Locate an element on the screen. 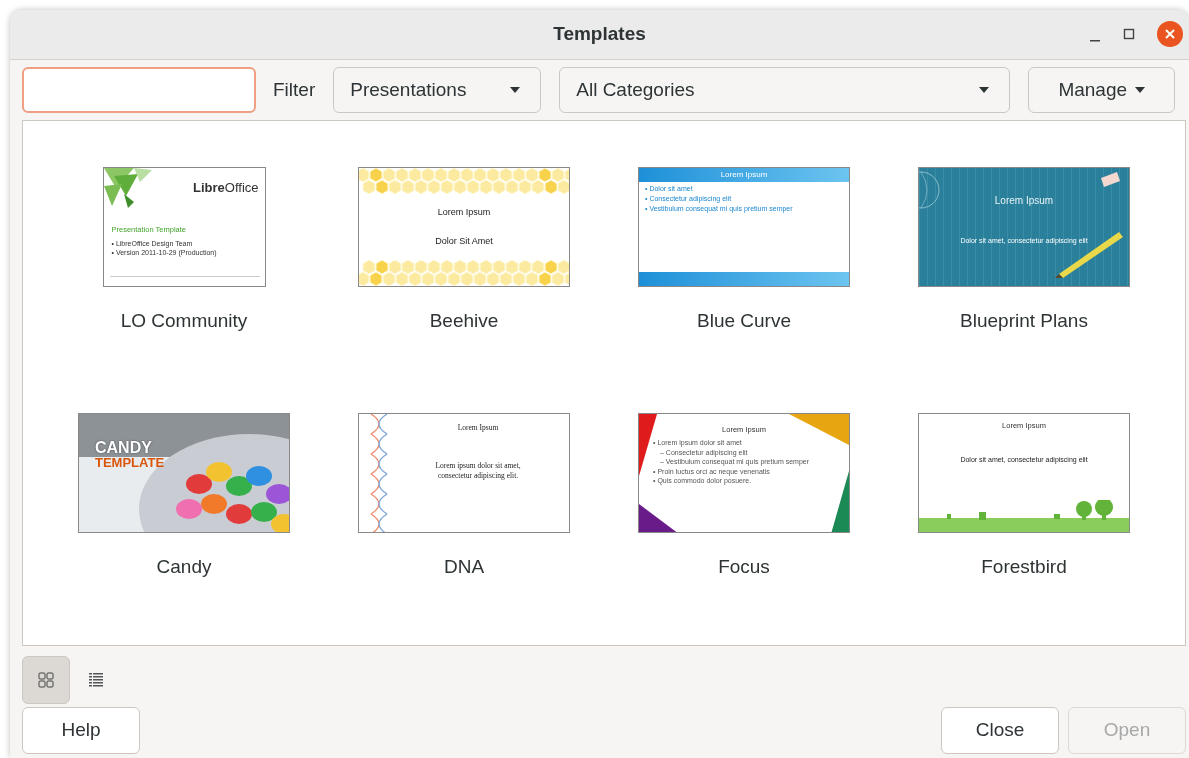 The image size is (1189, 758). grid-icon is located at coordinates (46, 680).